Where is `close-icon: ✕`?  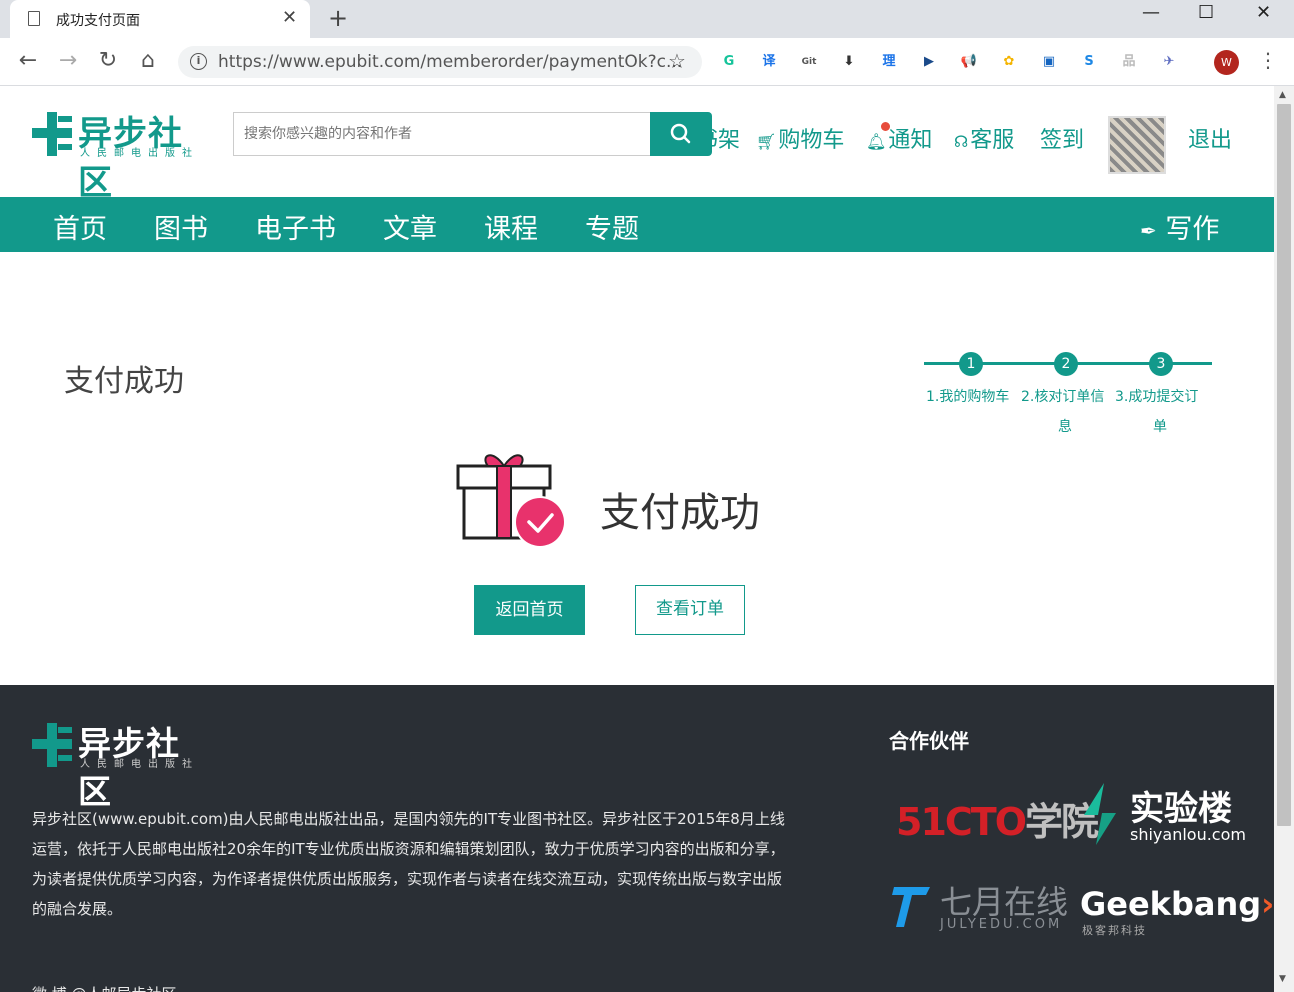 close-icon: ✕ is located at coordinates (289, 17).